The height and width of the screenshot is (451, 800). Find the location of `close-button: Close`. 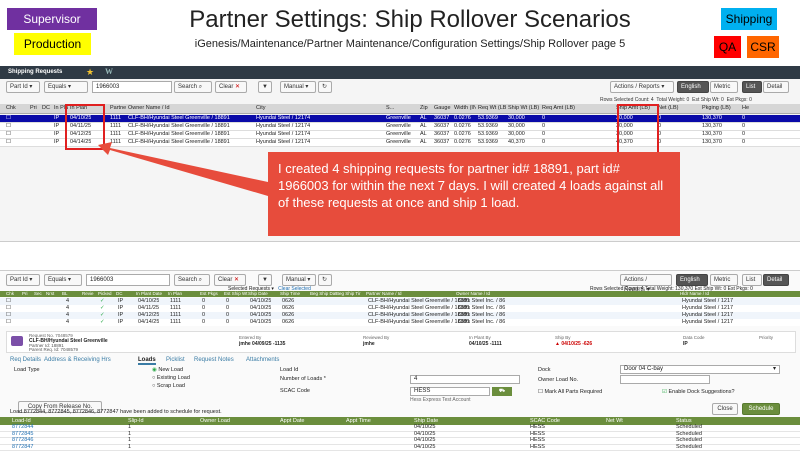

close-button: Close is located at coordinates (725, 409).